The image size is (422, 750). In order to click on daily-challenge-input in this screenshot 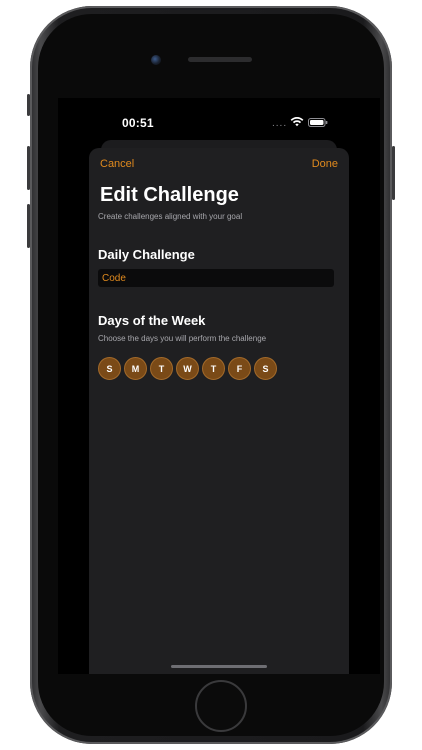, I will do `click(216, 278)`.